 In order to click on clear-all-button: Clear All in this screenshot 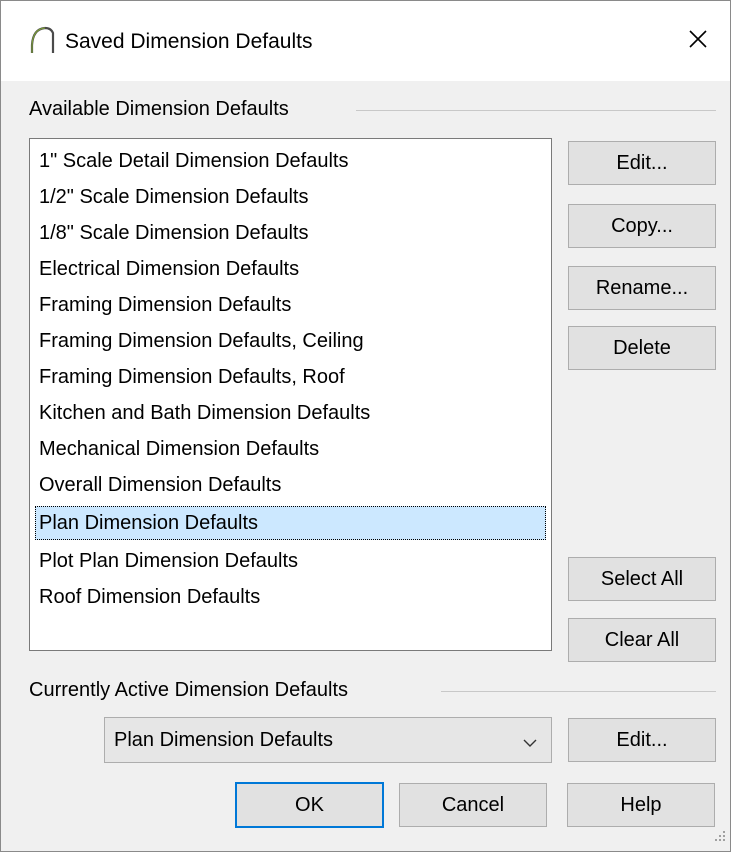, I will do `click(642, 640)`.